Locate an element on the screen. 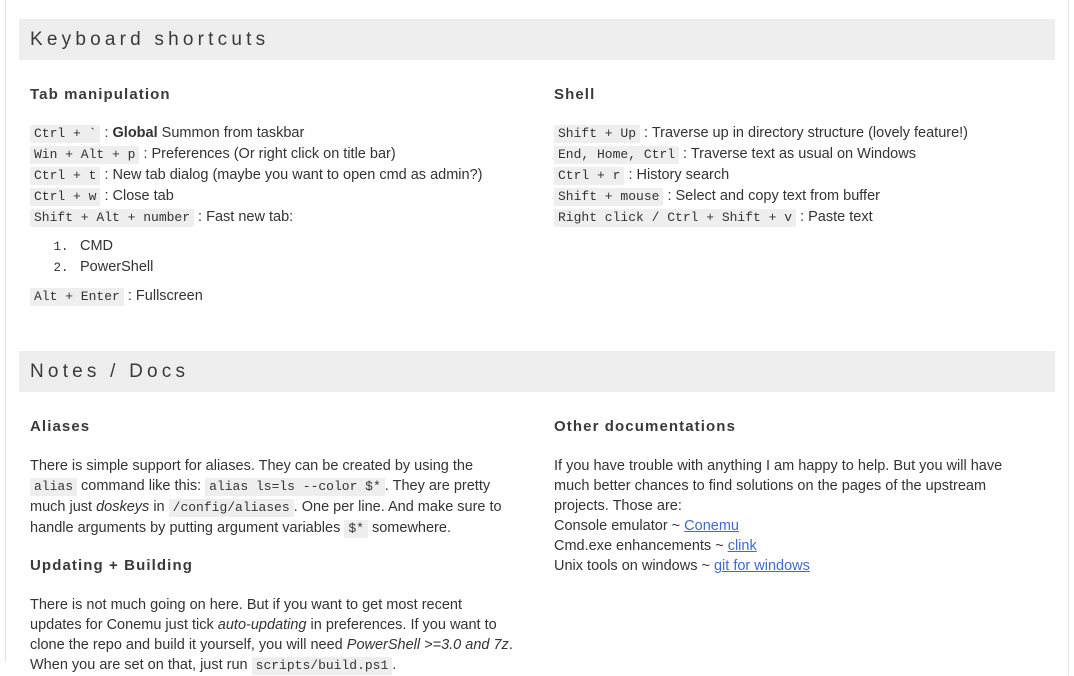 The width and height of the screenshot is (1074, 676). kbd-chip: Ctrl + w is located at coordinates (65, 197).